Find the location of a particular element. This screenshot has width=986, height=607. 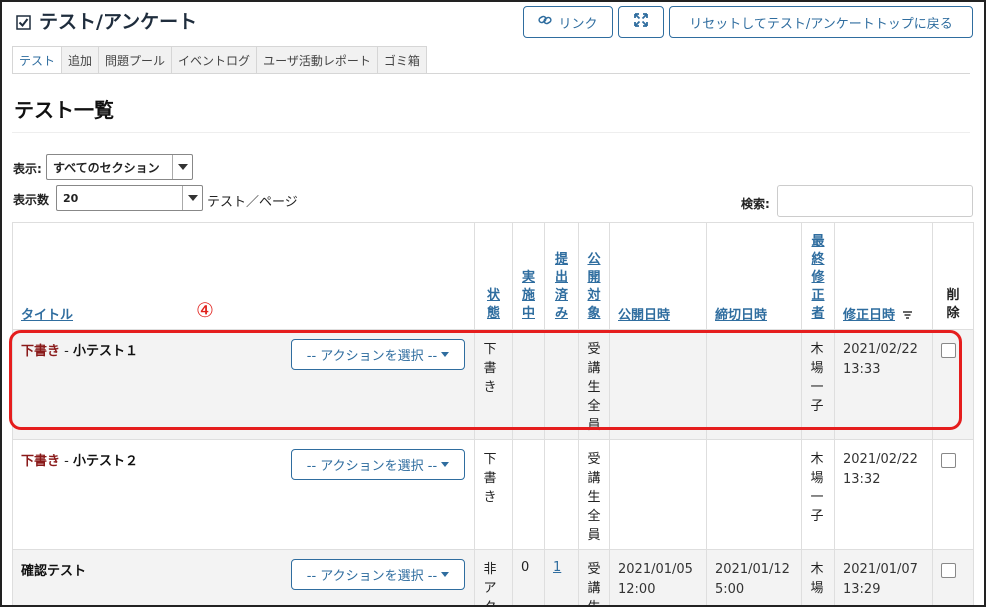

status-value: 非アク is located at coordinates (490, 583).